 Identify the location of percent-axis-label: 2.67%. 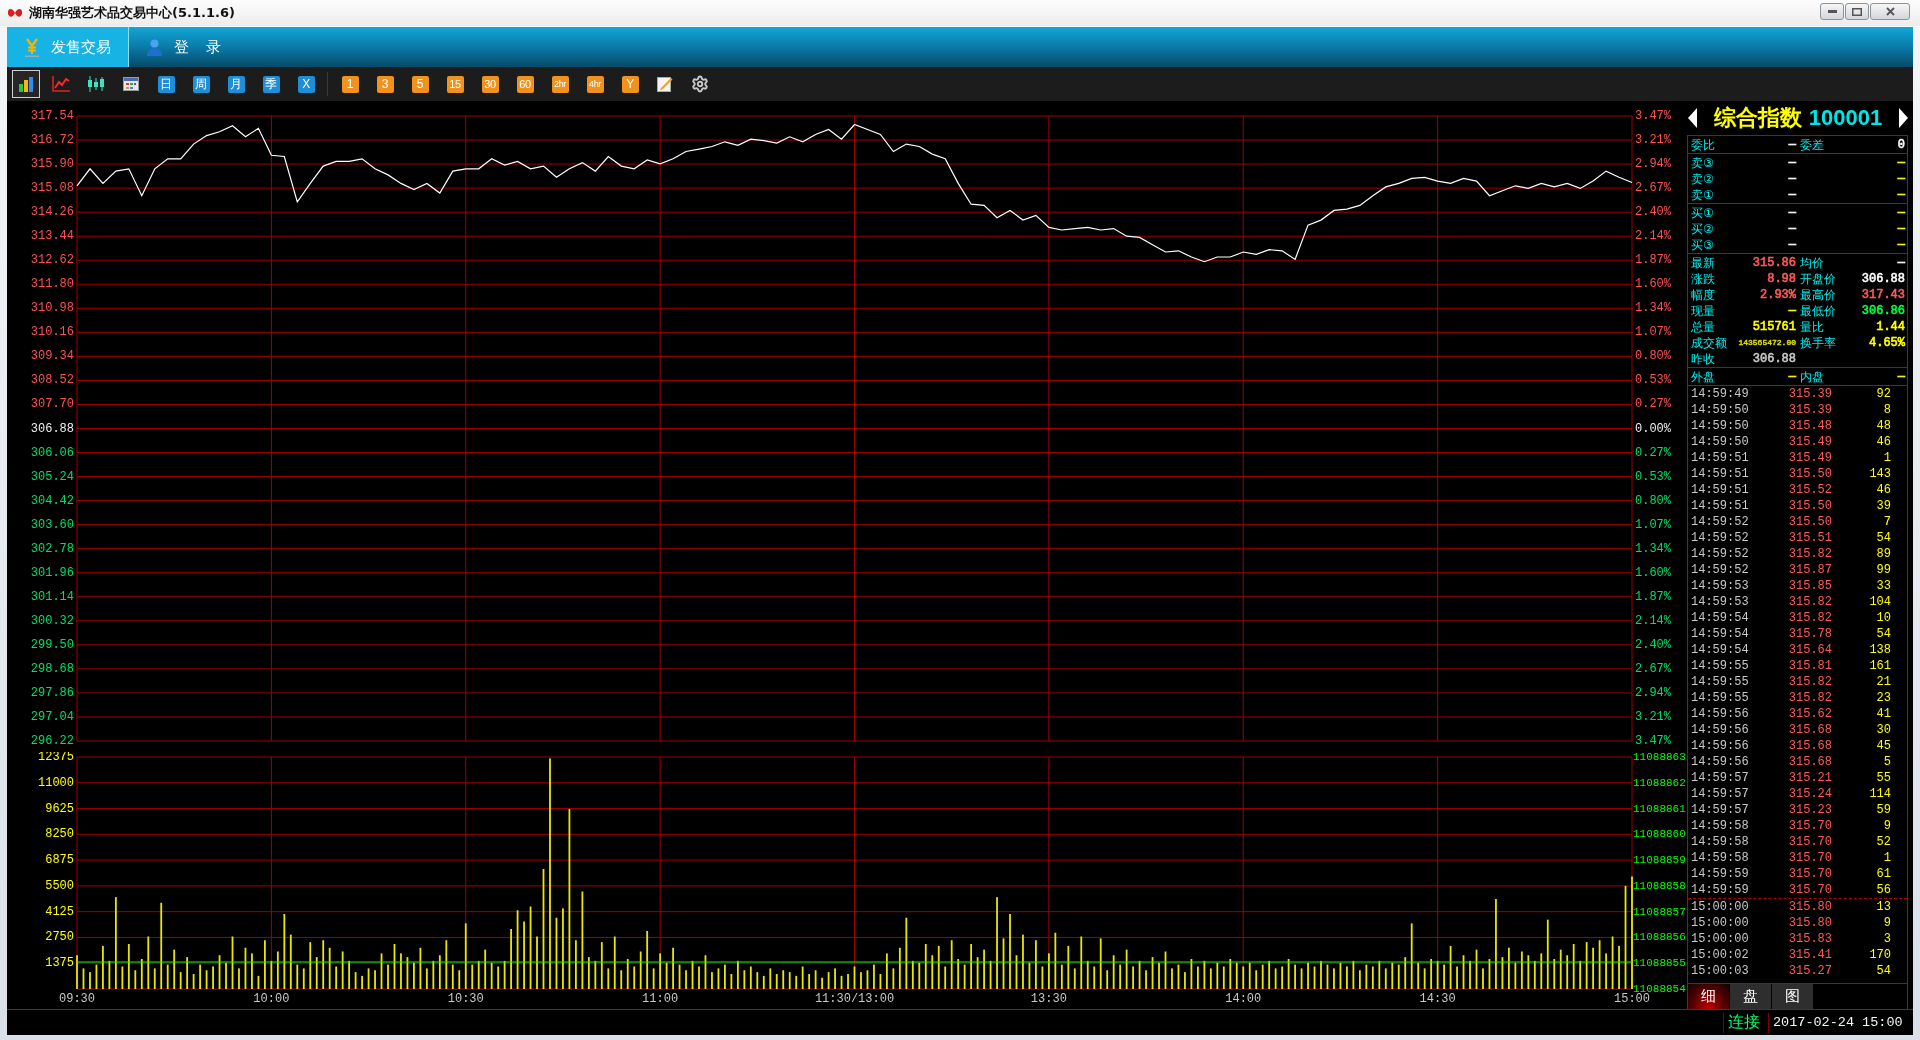
(1653, 668).